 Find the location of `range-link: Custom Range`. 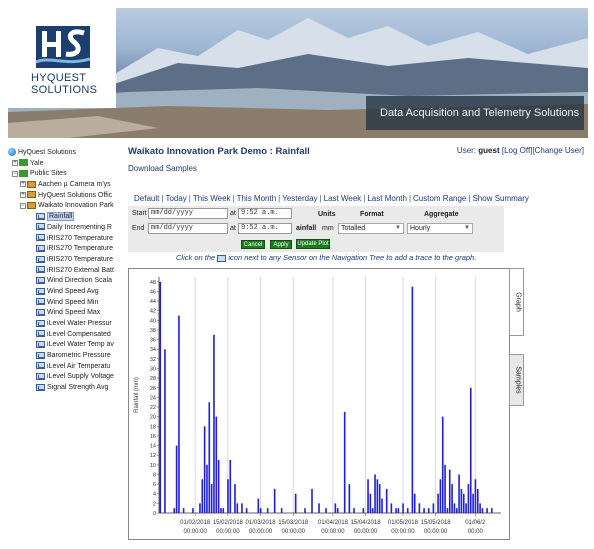

range-link: Custom Range is located at coordinates (439, 198).